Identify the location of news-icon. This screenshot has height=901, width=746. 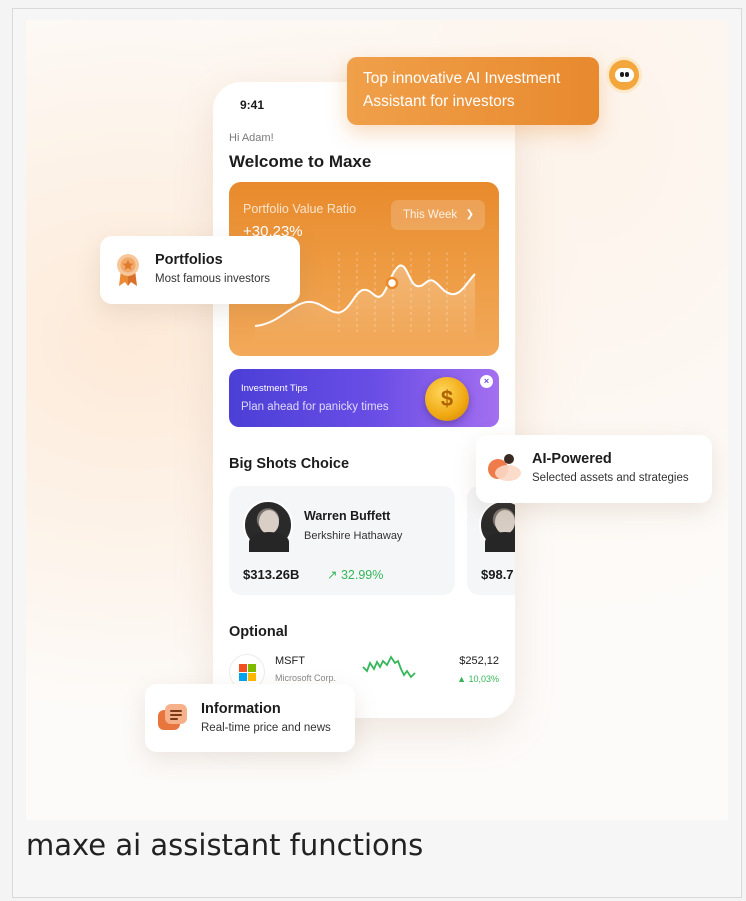
(172, 717).